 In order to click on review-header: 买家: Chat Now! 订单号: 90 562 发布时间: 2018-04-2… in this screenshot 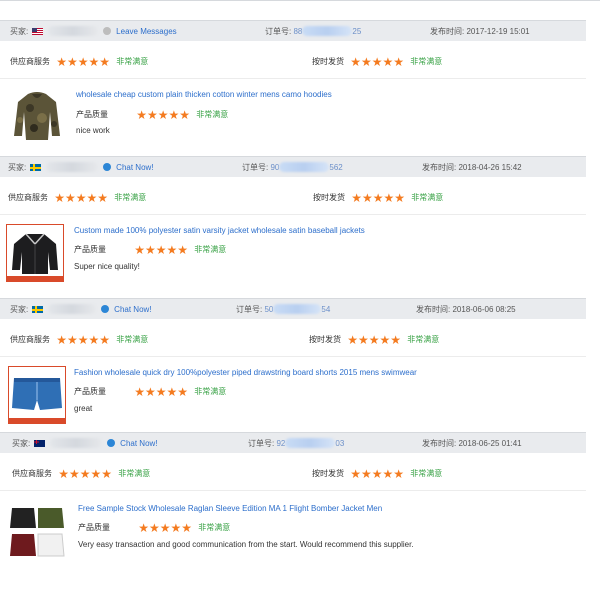, I will do `click(293, 166)`.